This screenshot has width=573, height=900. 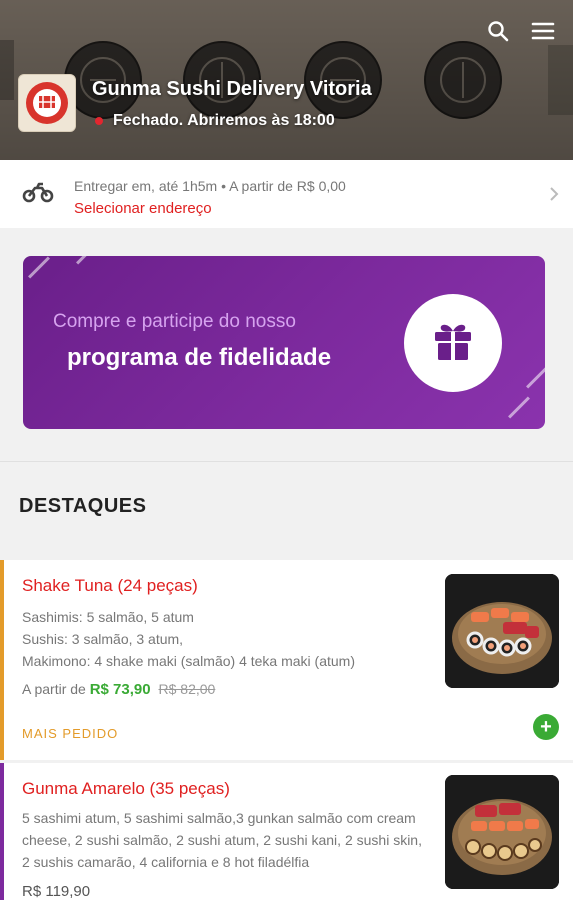 I want to click on store-status-text: Fechado. Abriremos às 18:00, so click(x=224, y=120).